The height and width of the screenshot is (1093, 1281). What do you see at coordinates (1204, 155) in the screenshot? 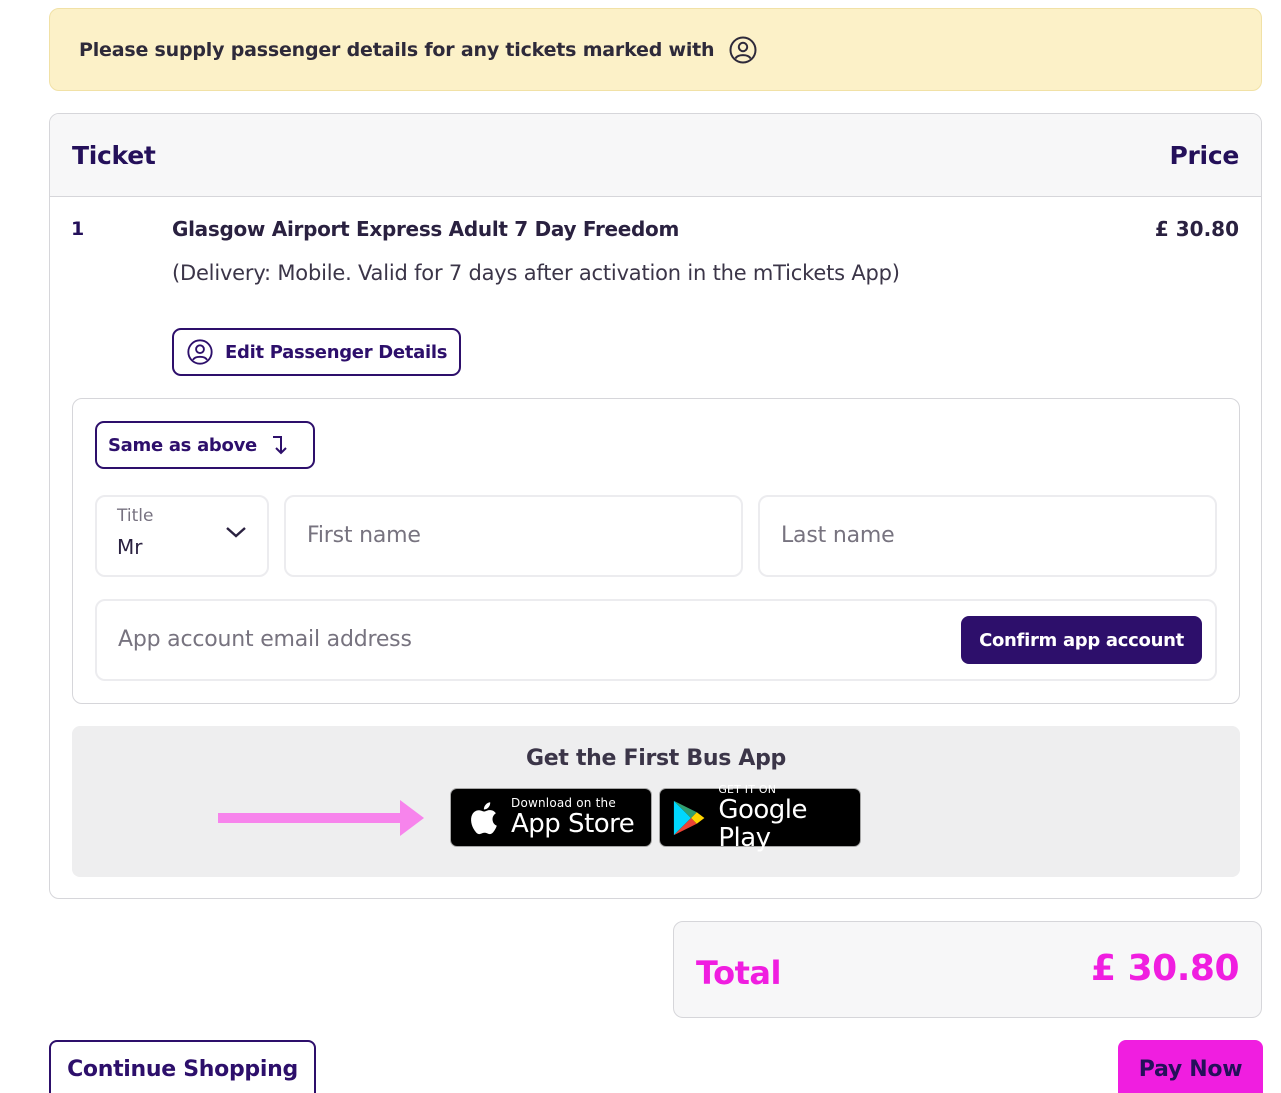
I see `price-column-header: Price` at bounding box center [1204, 155].